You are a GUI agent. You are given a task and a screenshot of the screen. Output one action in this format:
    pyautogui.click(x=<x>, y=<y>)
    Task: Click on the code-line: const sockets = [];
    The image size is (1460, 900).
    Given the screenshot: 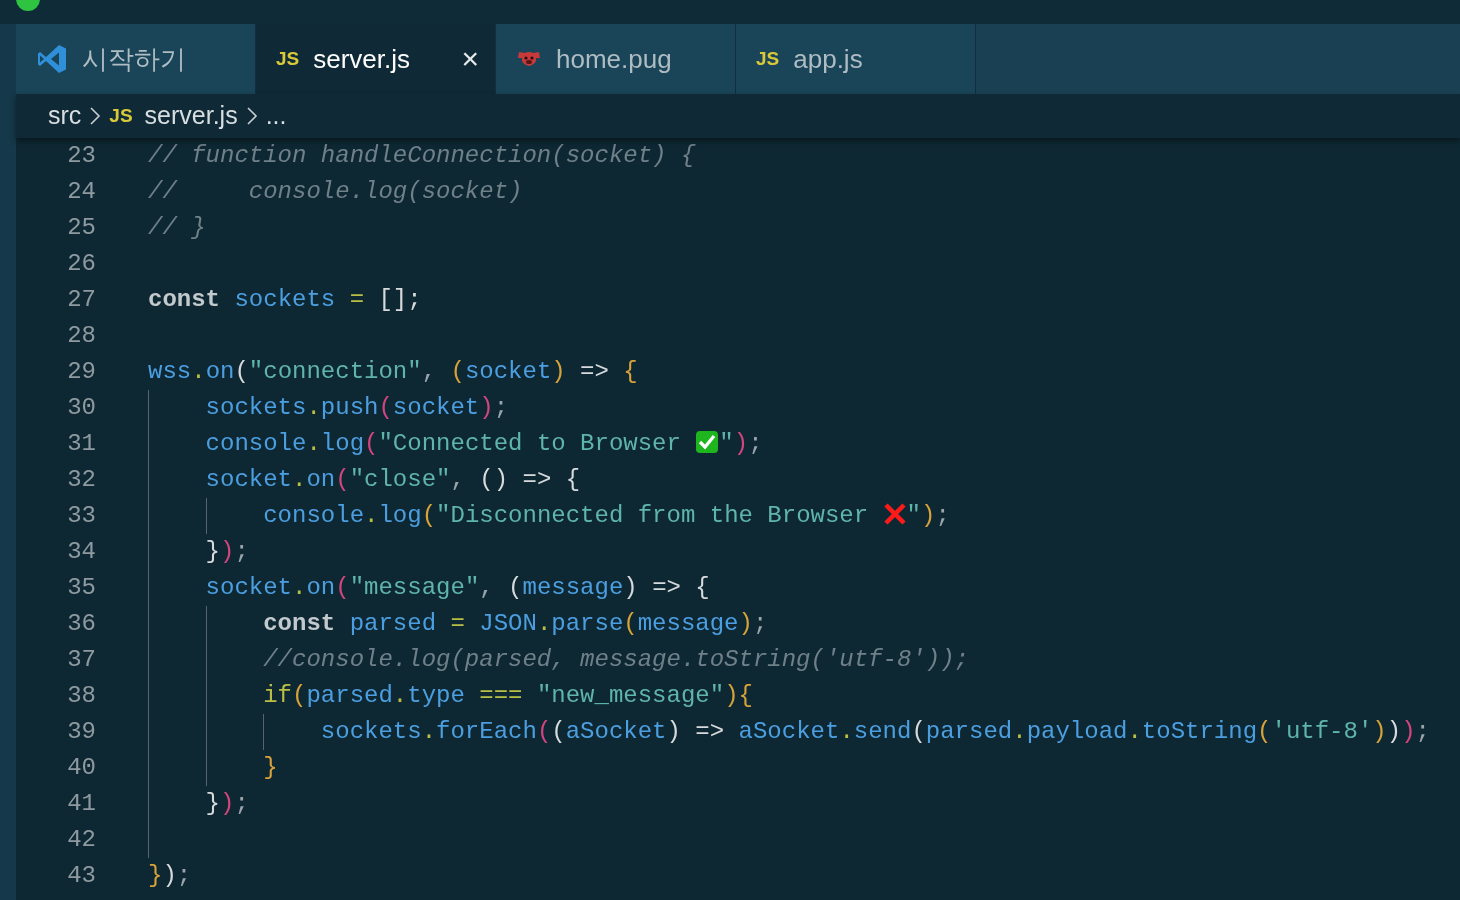 What is the action you would take?
    pyautogui.click(x=285, y=300)
    